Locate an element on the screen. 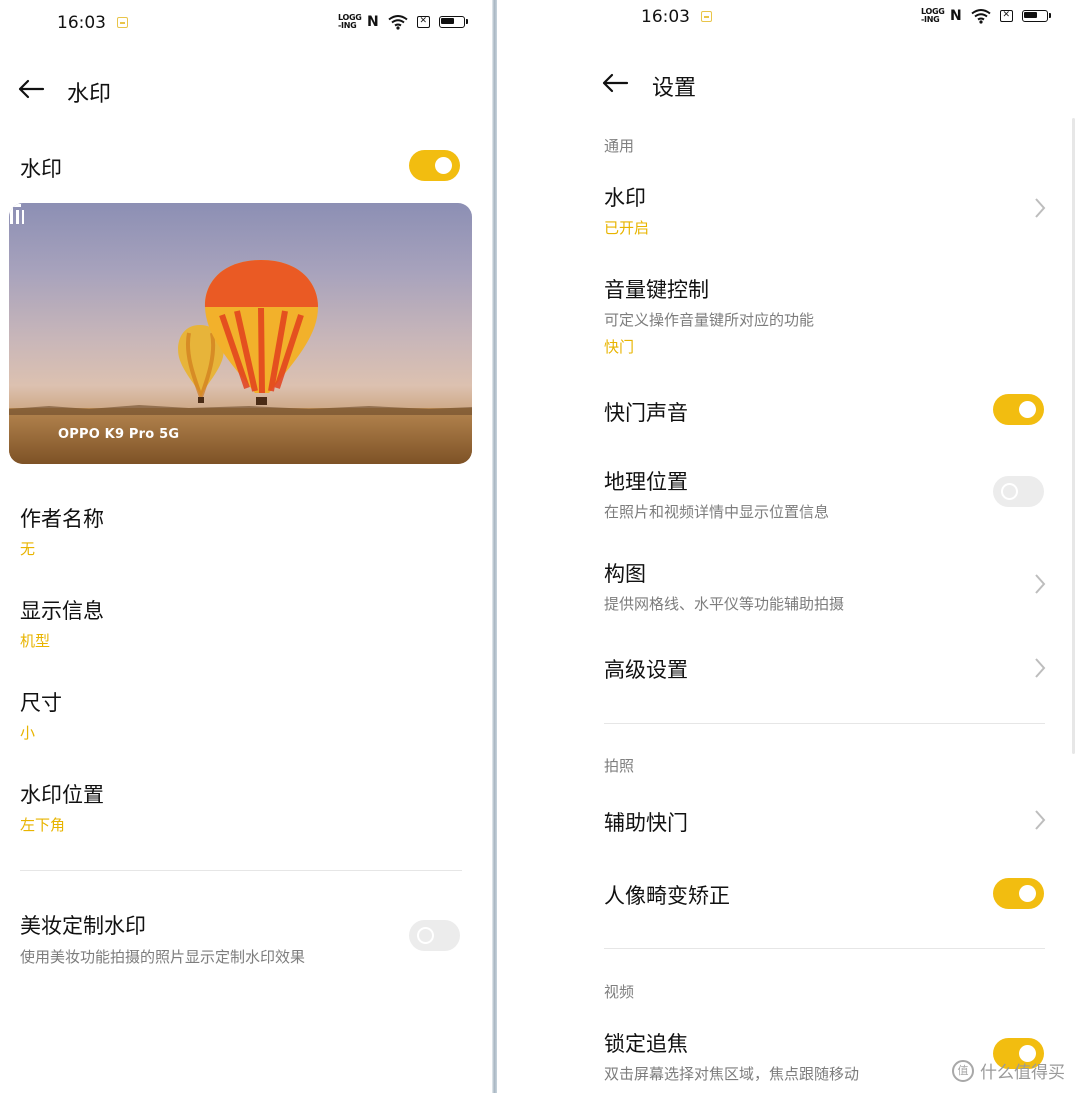  watermark-toggle-label: 水印 is located at coordinates (41, 169).